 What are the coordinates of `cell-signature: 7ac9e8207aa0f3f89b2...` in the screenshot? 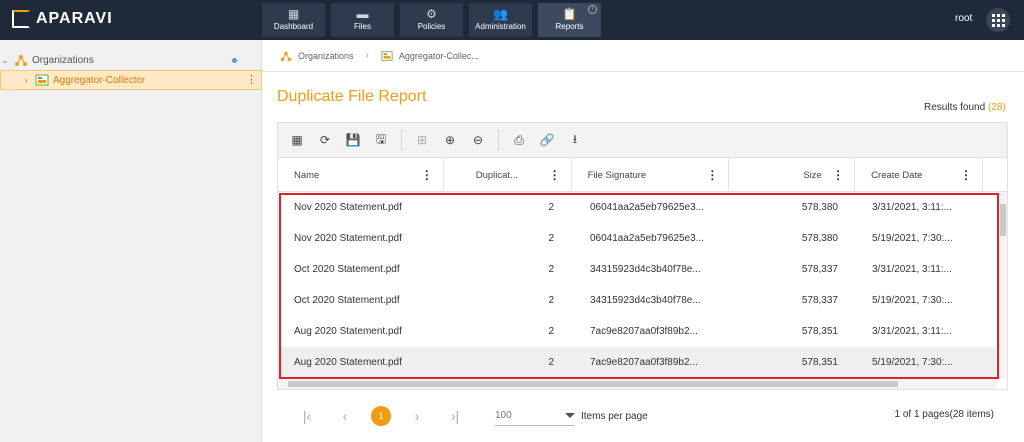 It's located at (644, 362).